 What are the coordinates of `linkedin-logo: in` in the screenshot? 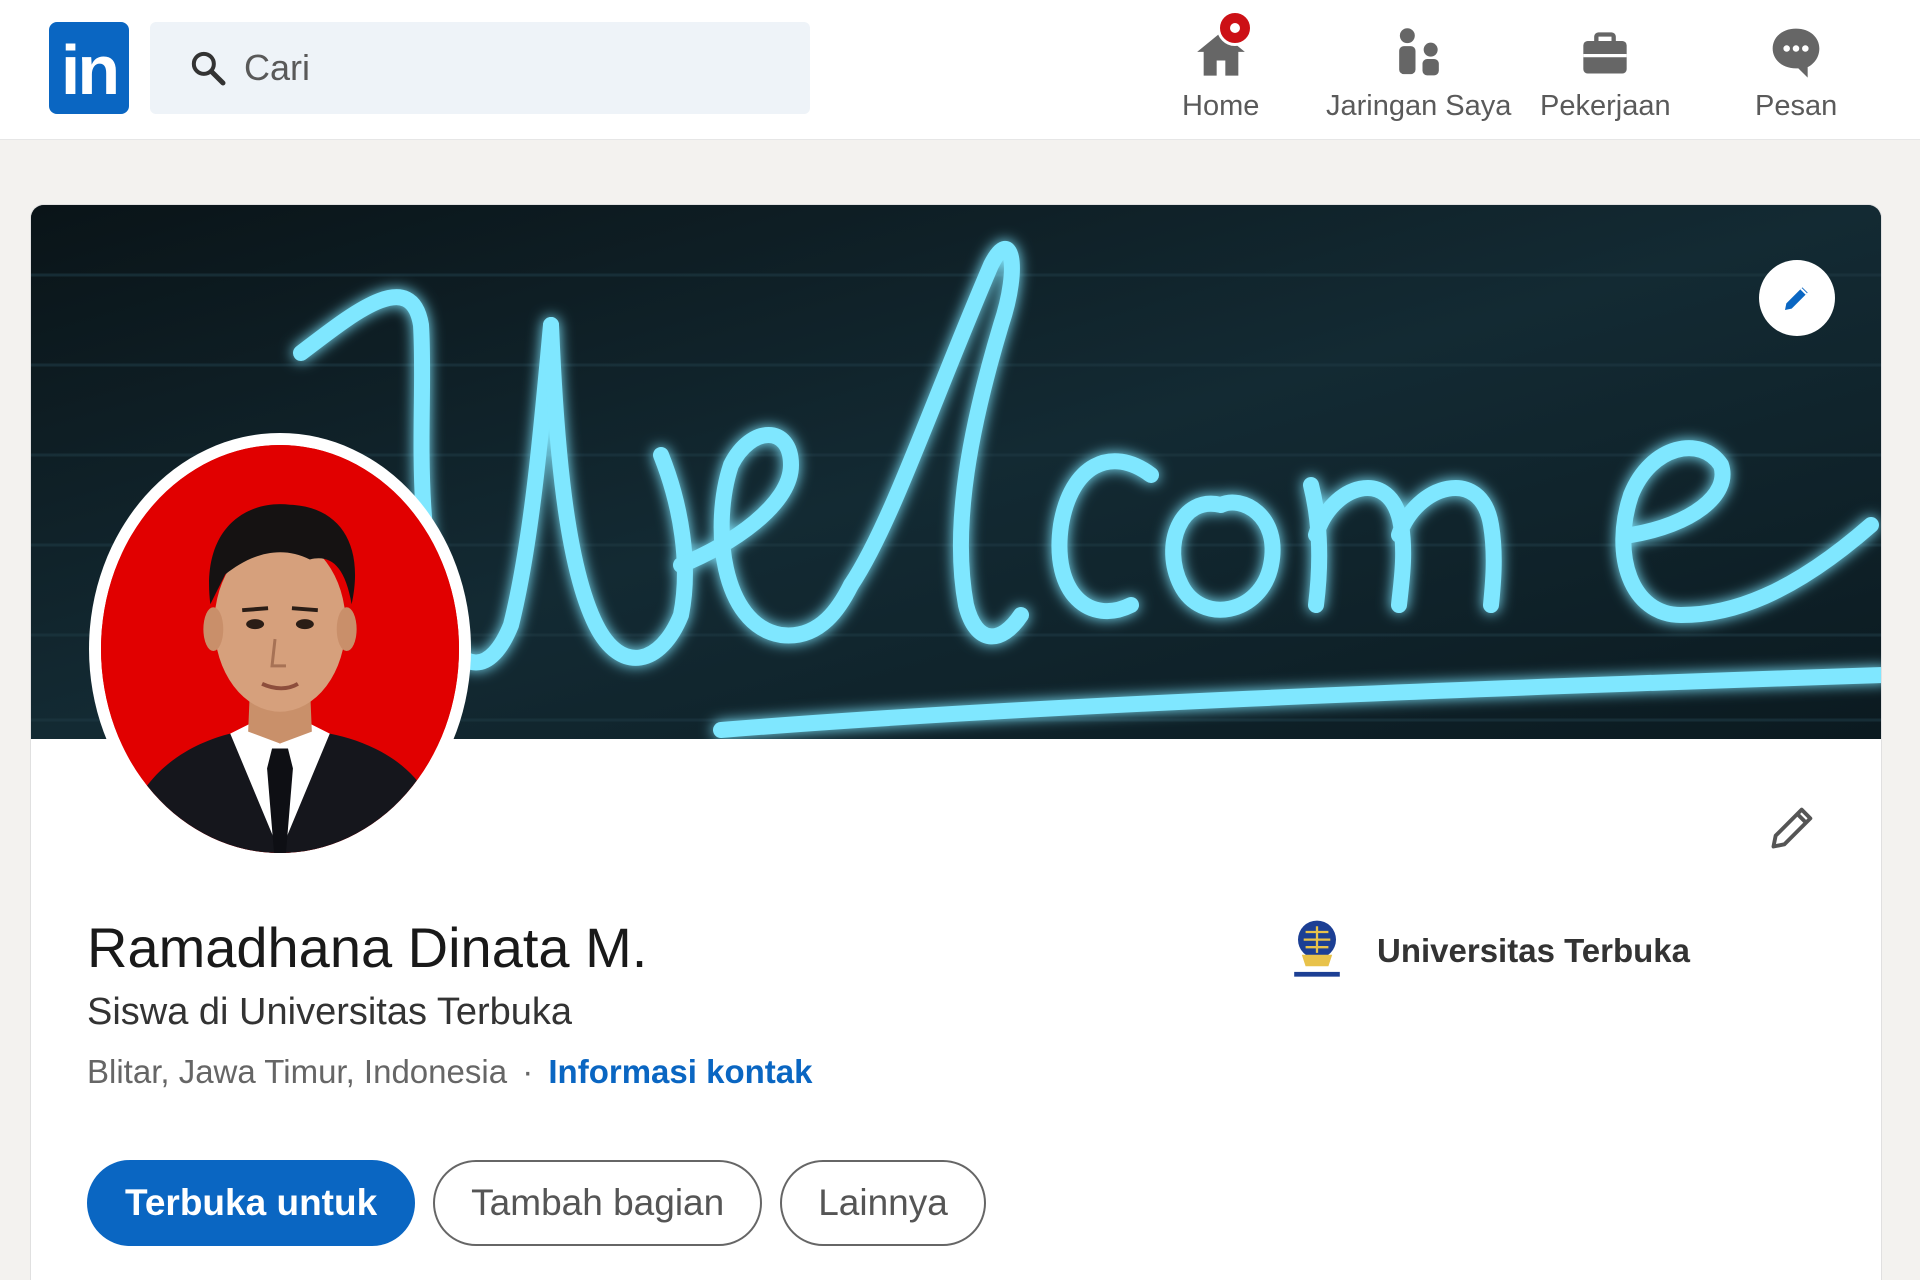 It's located at (89, 68).